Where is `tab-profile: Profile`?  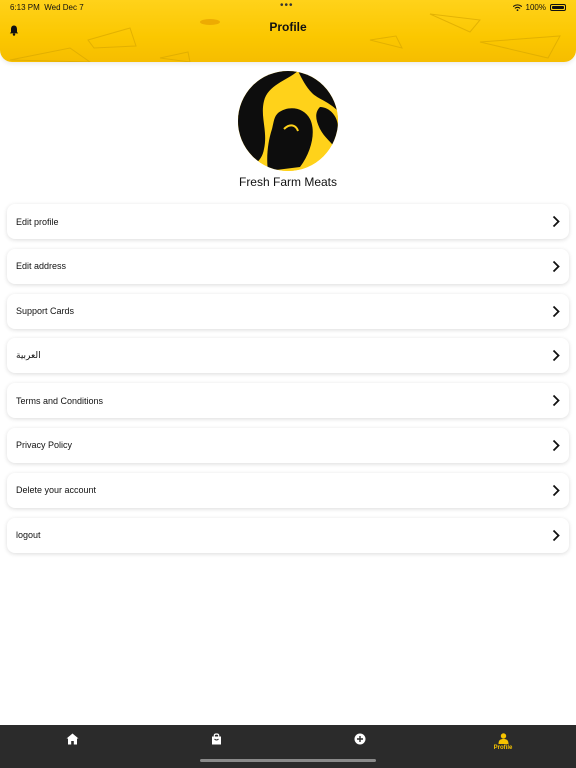 tab-profile: Profile is located at coordinates (503, 745).